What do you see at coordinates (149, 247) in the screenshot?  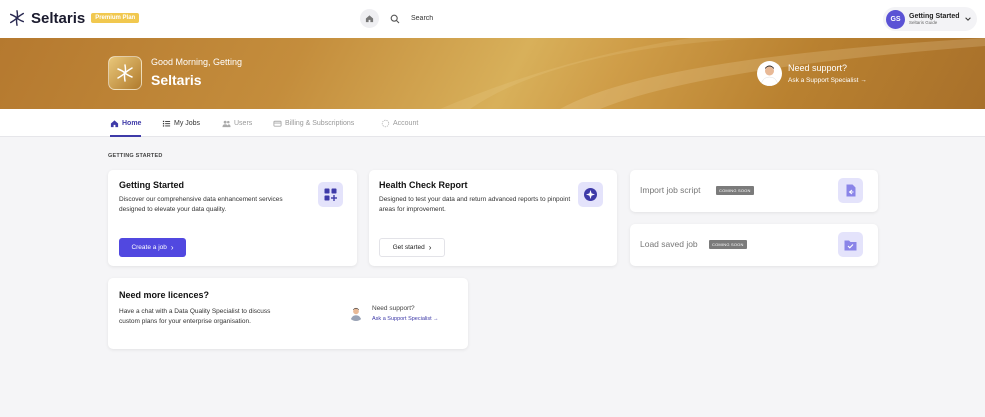 I see `button-label: Create a job` at bounding box center [149, 247].